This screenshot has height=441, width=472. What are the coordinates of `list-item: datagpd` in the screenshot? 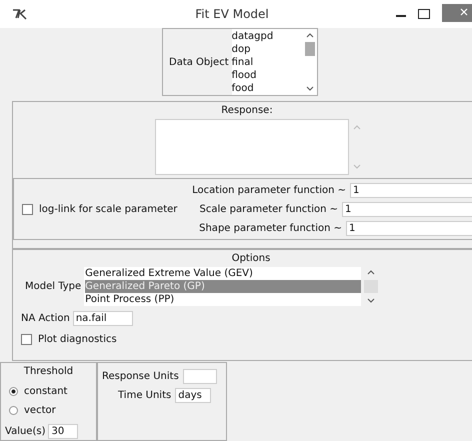 It's located at (267, 36).